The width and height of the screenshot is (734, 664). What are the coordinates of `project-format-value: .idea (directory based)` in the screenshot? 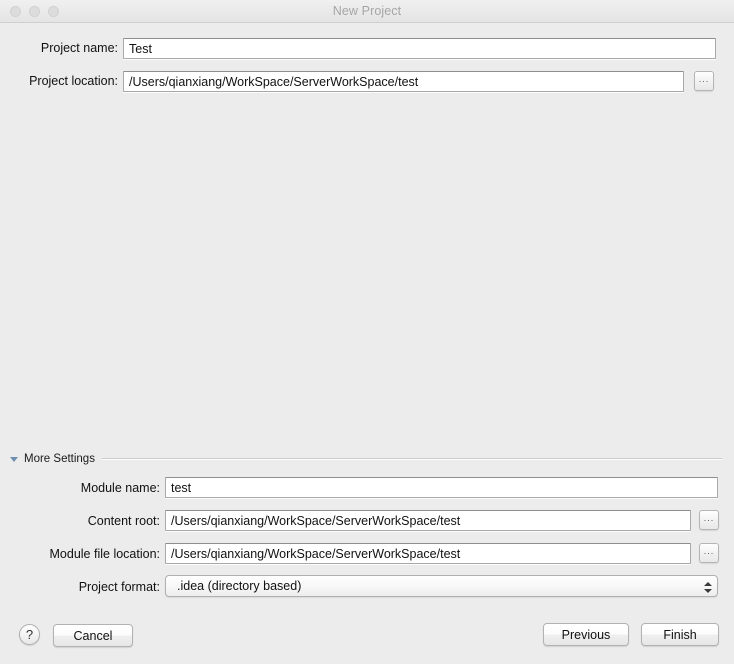 It's located at (239, 586).